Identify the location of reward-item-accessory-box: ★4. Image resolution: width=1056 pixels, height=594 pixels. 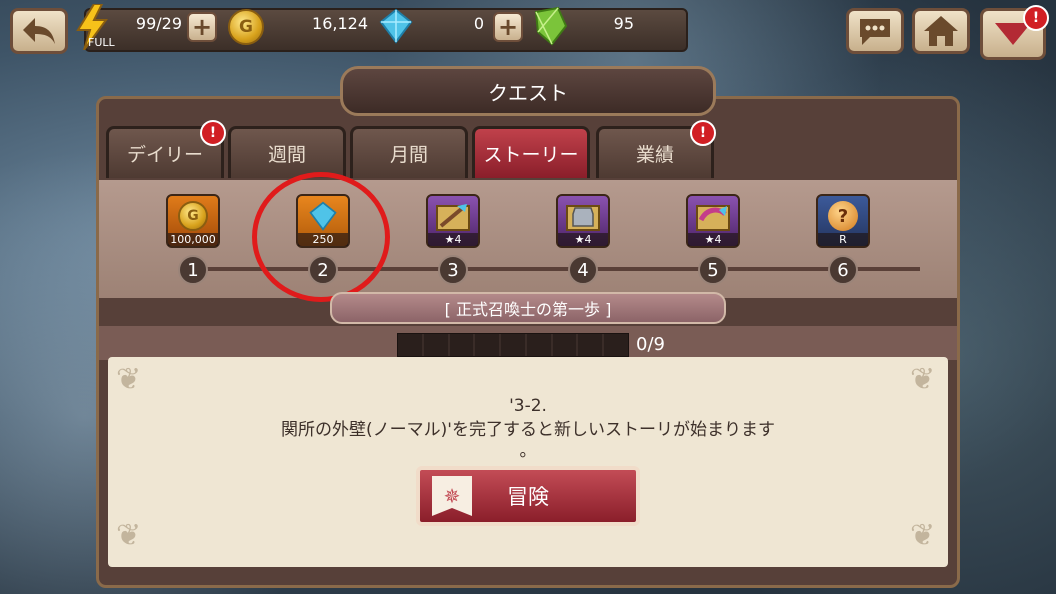
(713, 221).